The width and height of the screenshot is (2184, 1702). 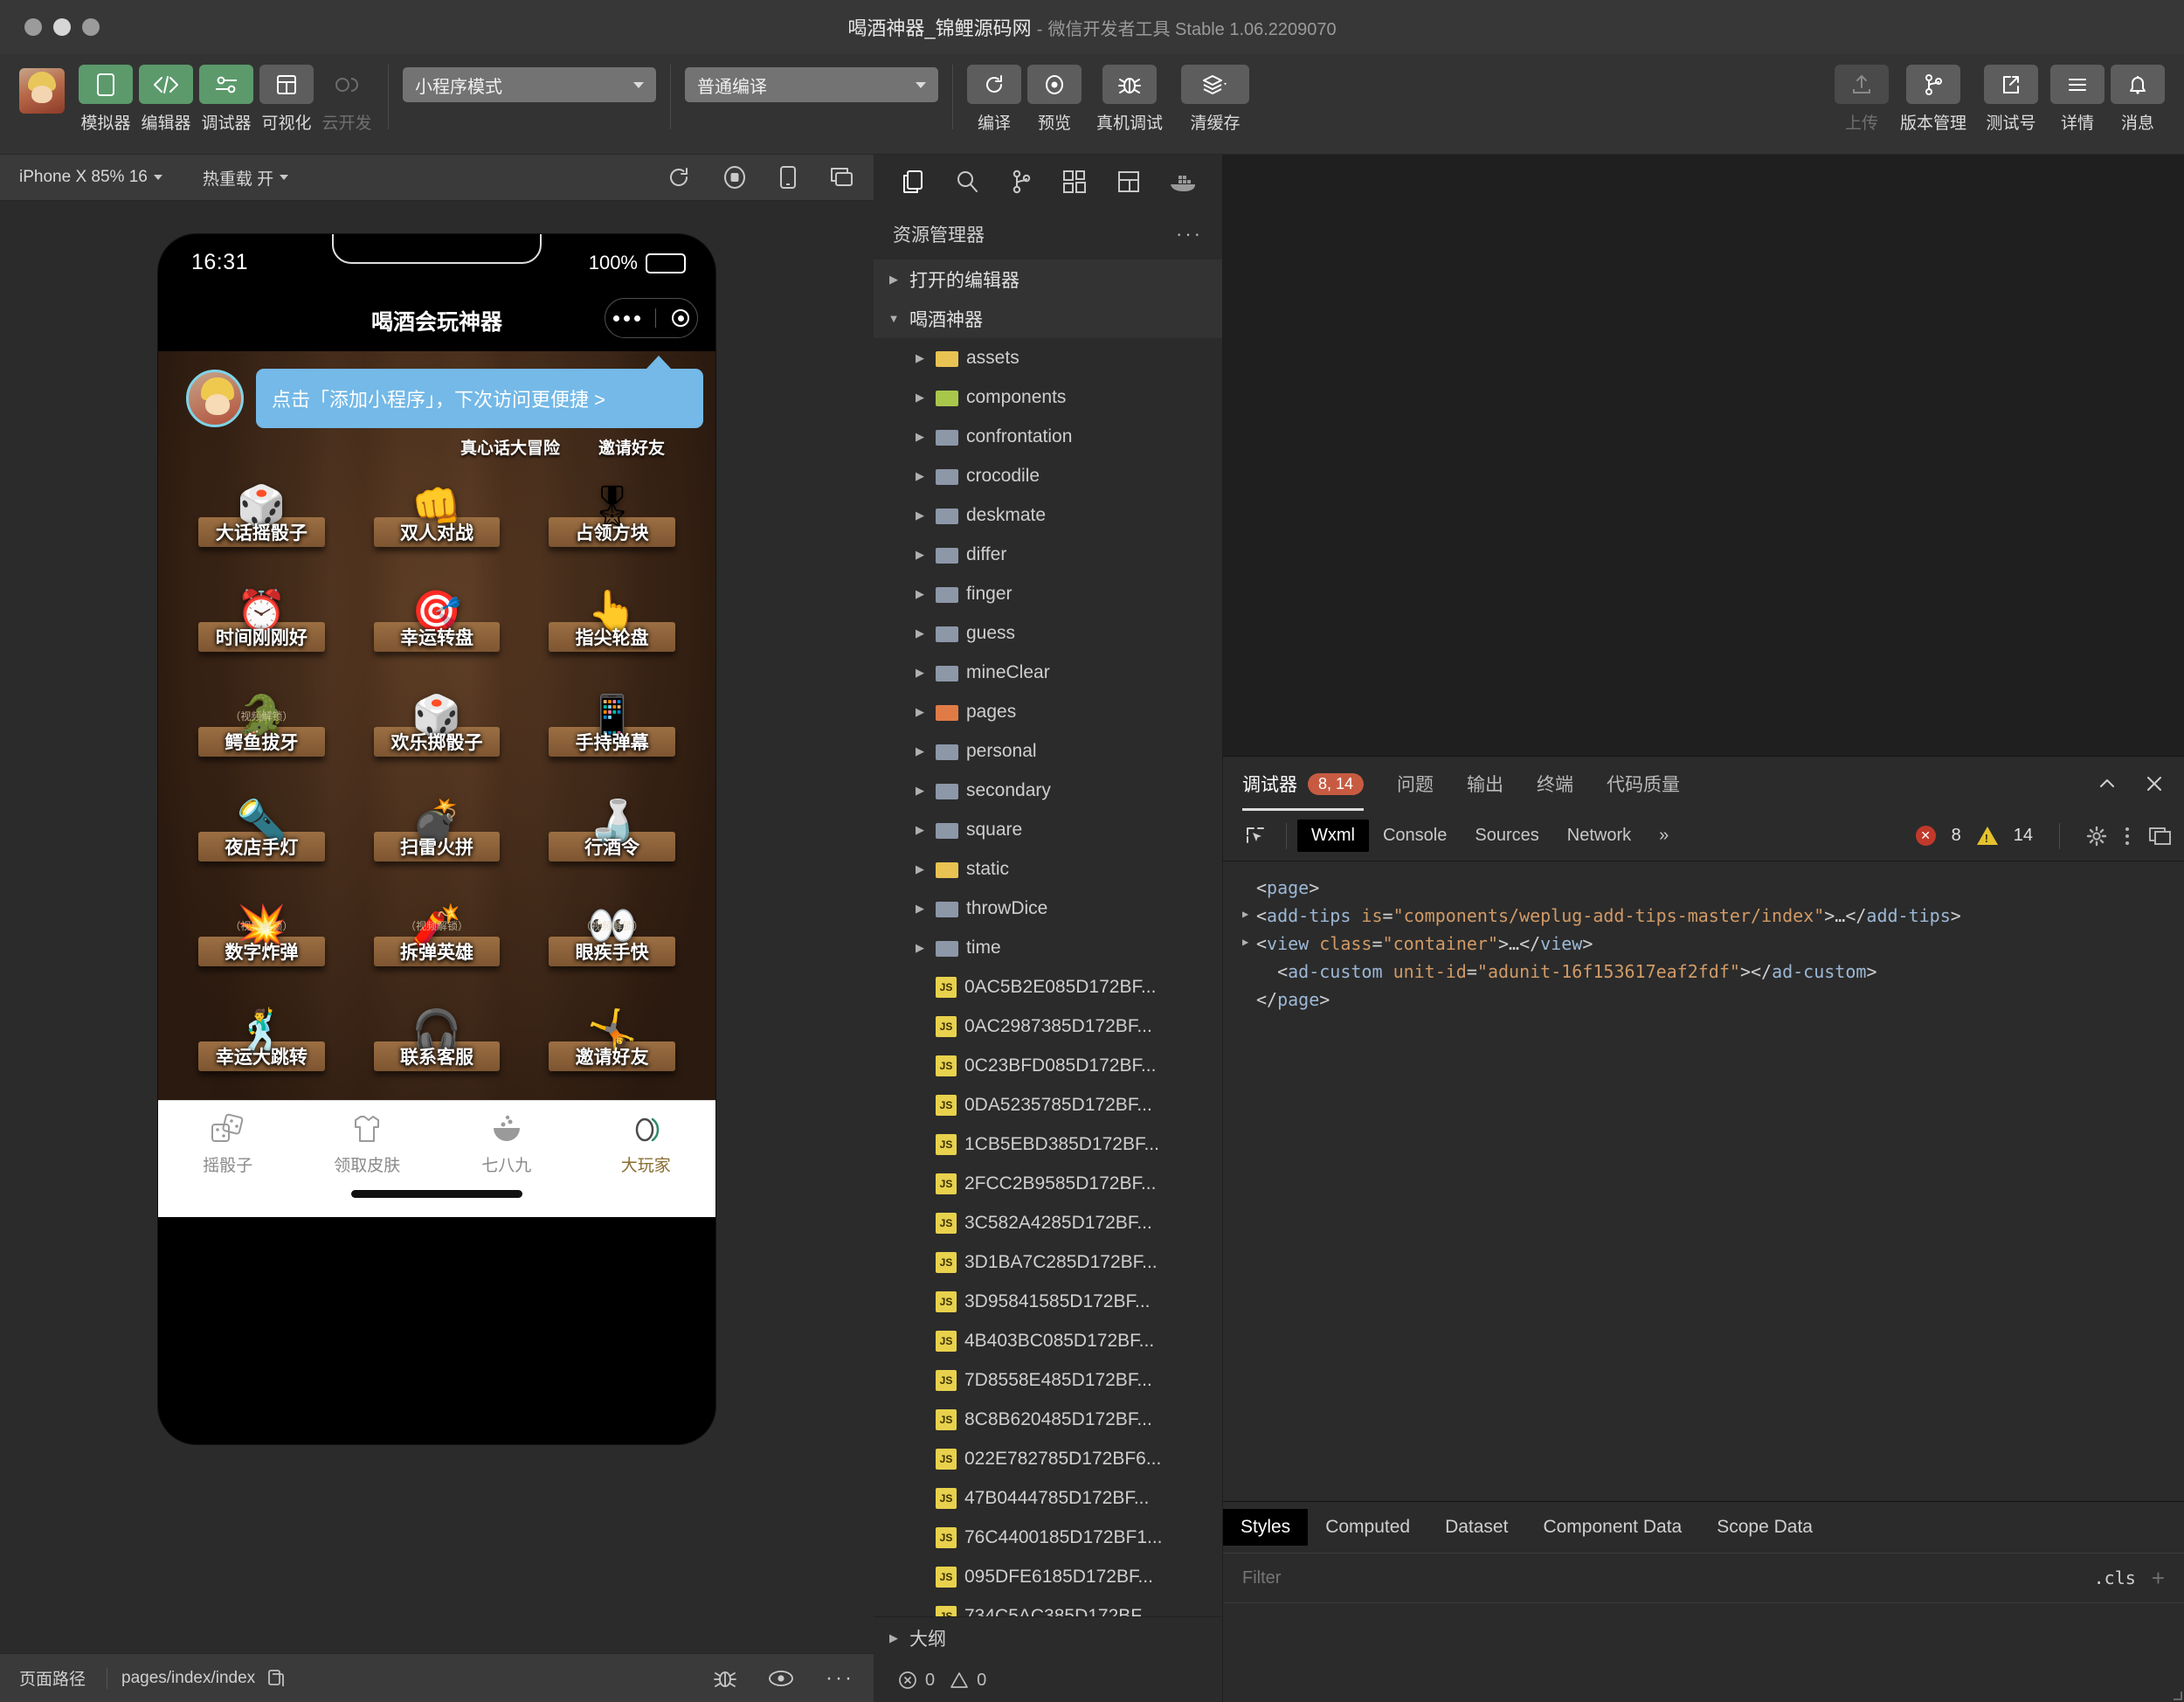 What do you see at coordinates (1048, 947) in the screenshot?
I see `tree-folder-row: ▶ time` at bounding box center [1048, 947].